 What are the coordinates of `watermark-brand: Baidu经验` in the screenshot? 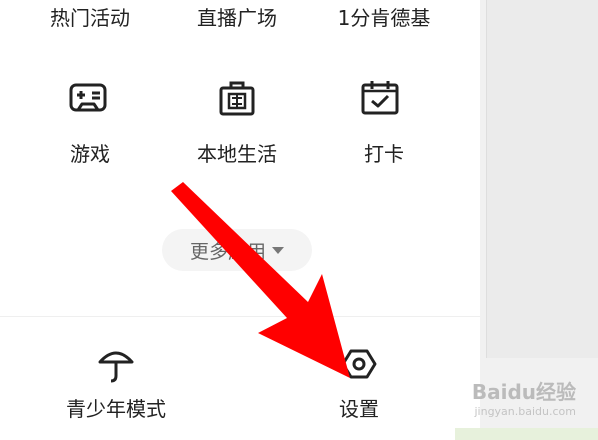 It's located at (523, 392).